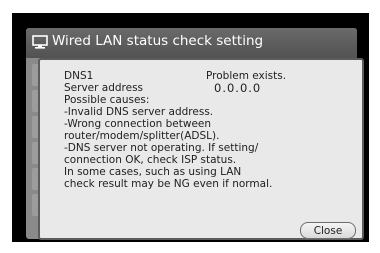 Image resolution: width=380 pixels, height=253 pixels. I want to click on server-address-value: 0.0.0.0, so click(238, 88).